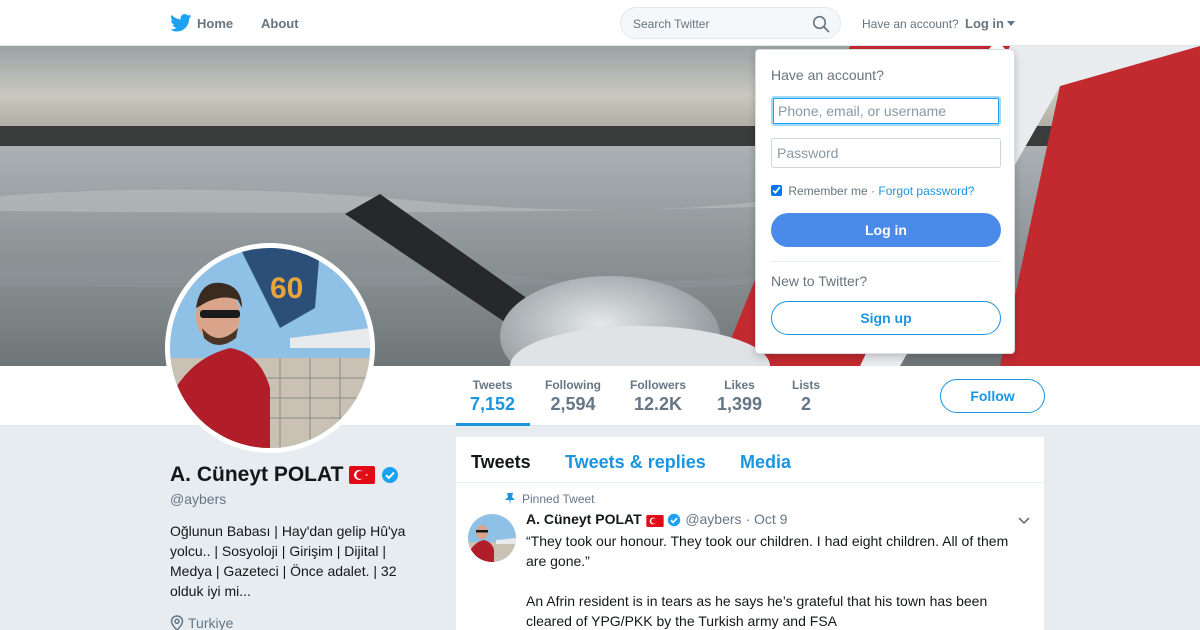 The height and width of the screenshot is (630, 1200). I want to click on stat-label: Following, so click(573, 385).